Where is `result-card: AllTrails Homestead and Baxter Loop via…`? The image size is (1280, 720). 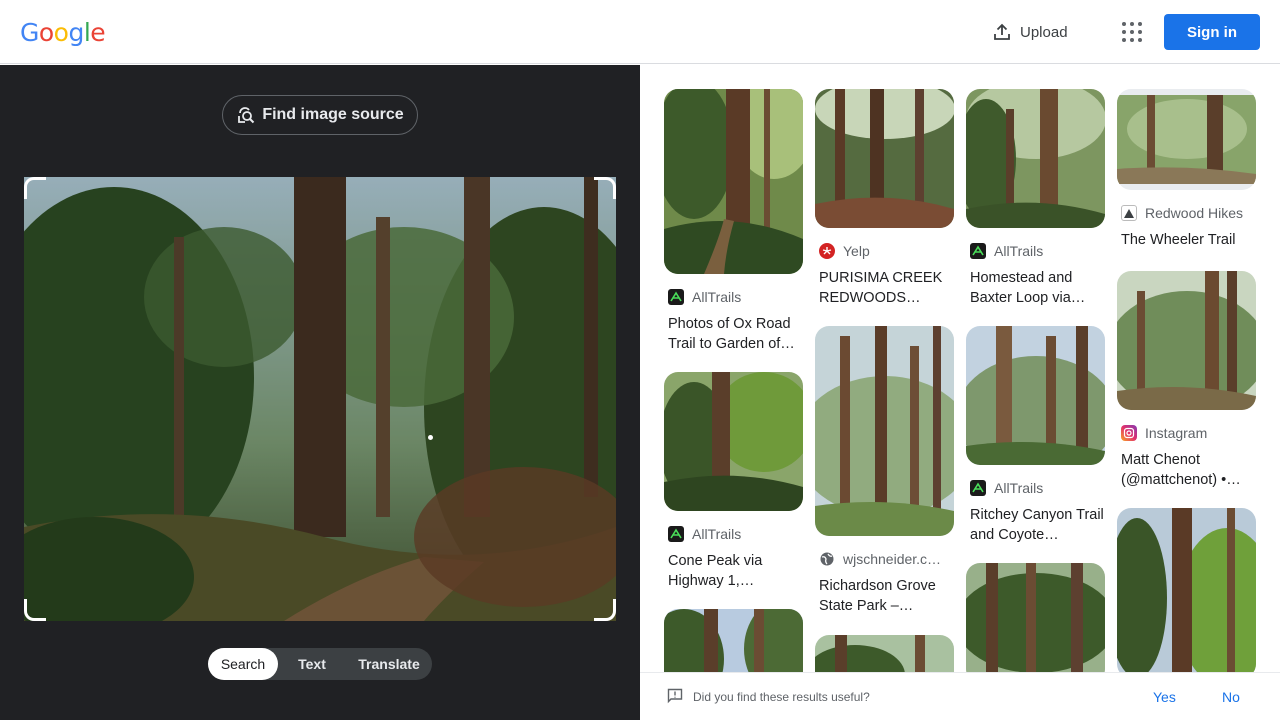 result-card: AllTrails Homestead and Baxter Loop via… is located at coordinates (1035, 198).